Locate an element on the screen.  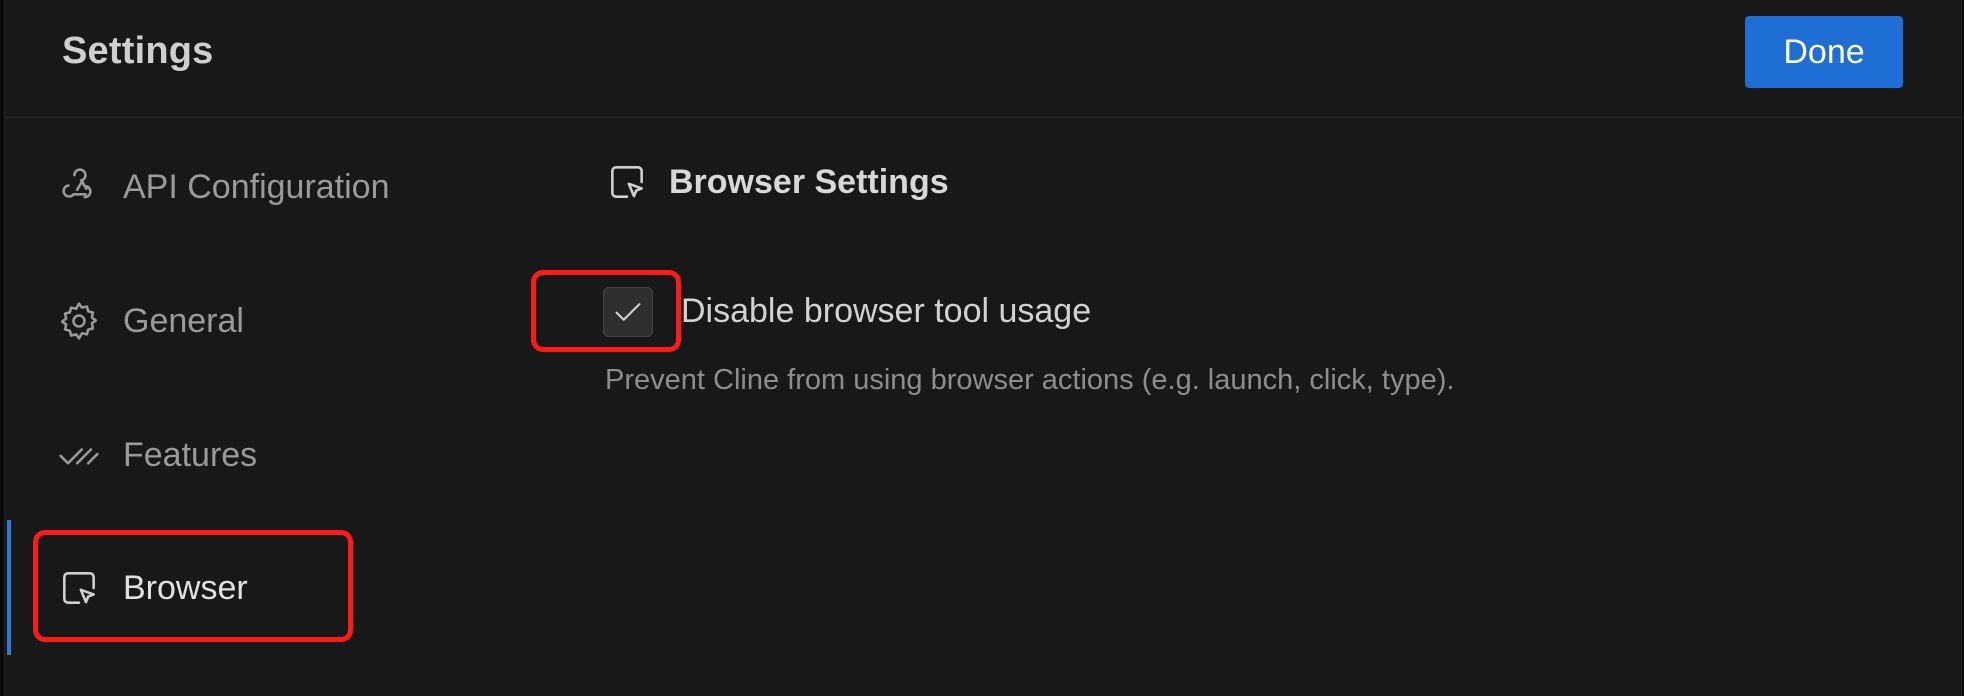
gear-icon is located at coordinates (79, 321).